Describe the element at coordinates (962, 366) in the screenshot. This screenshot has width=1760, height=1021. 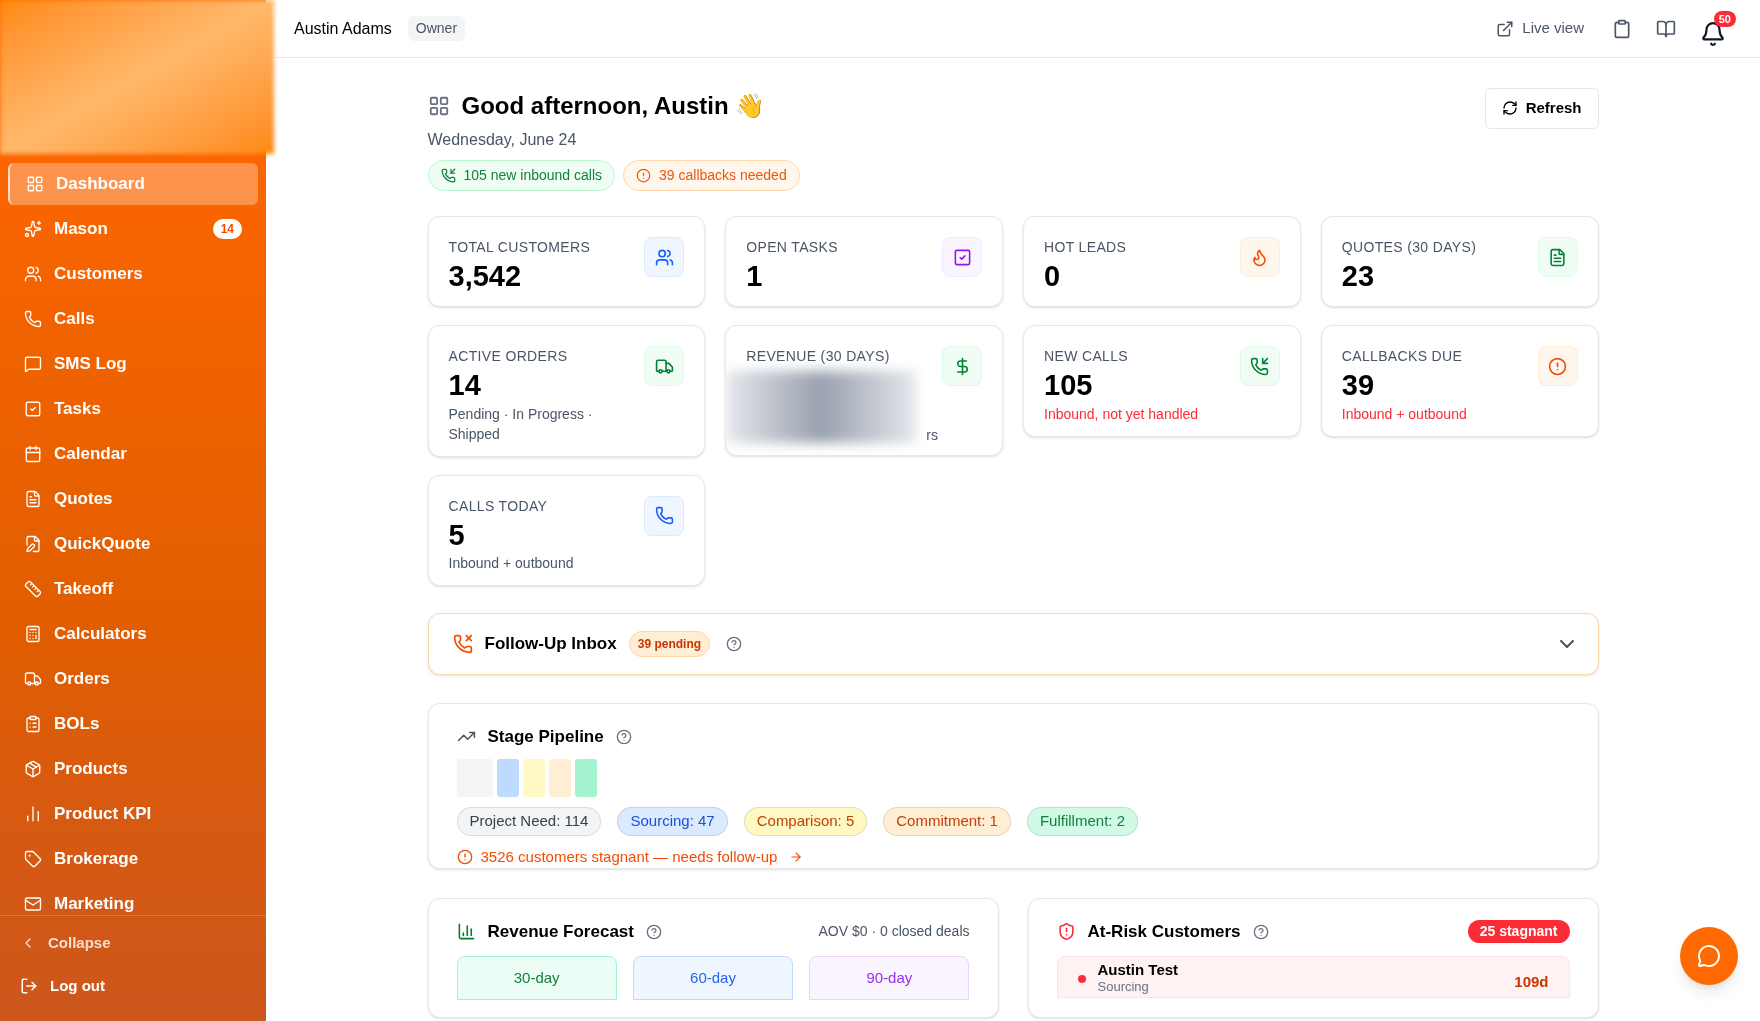
I see `dollar-icon` at that location.